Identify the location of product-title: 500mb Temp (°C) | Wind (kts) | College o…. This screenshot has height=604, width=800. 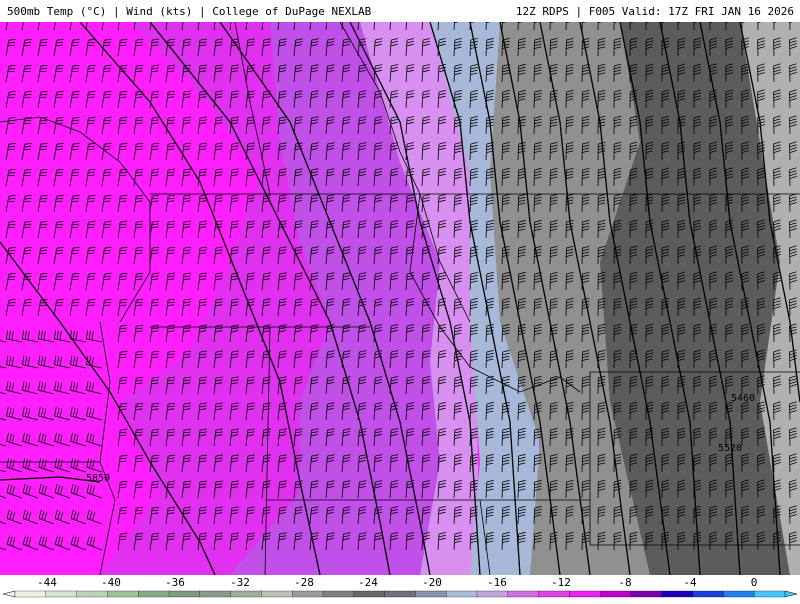
(189, 11).